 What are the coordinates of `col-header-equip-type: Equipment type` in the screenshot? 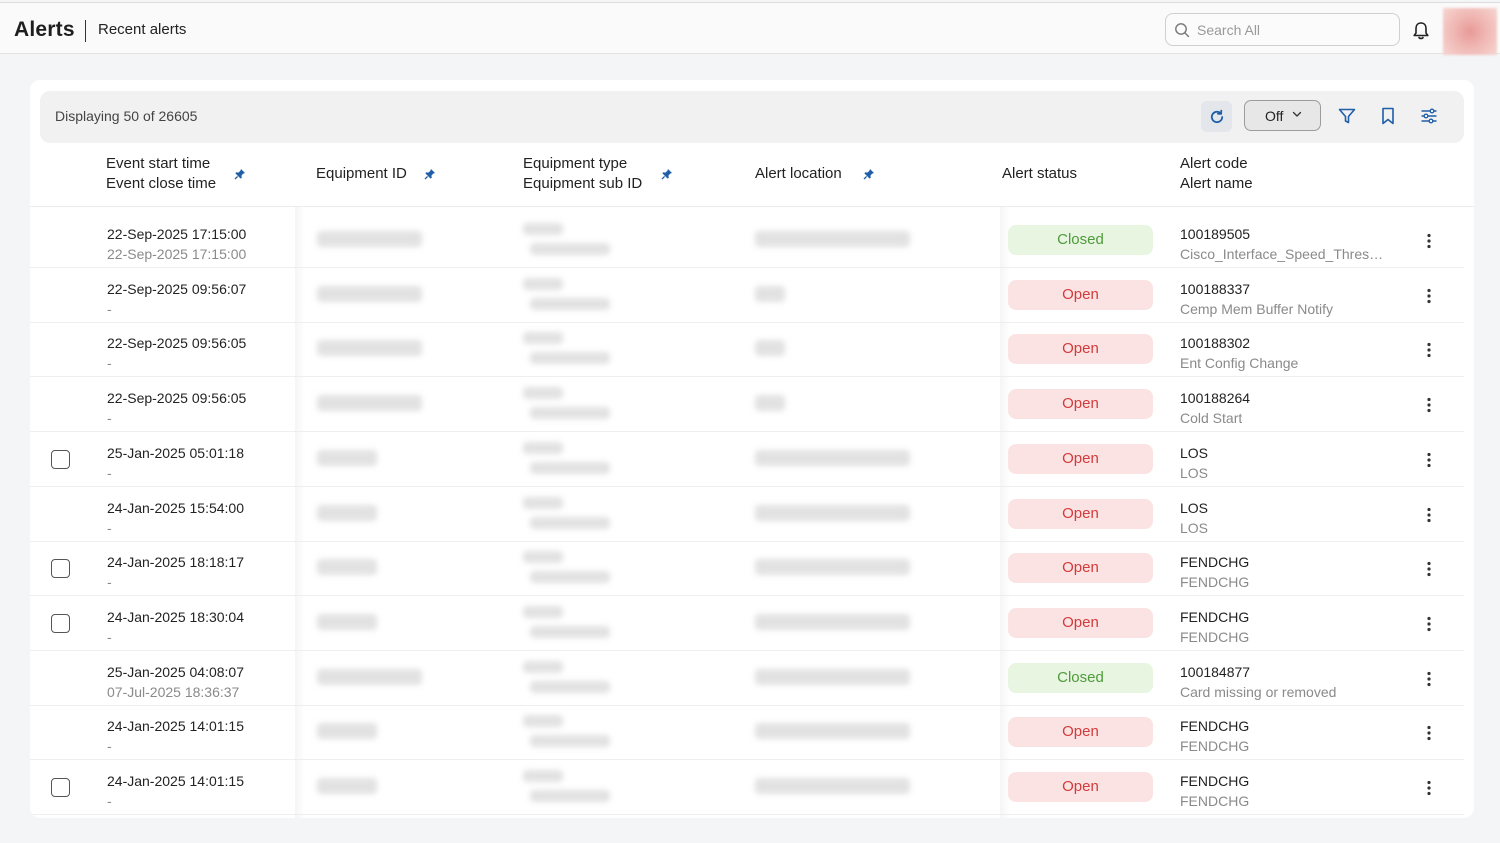 It's located at (575, 163).